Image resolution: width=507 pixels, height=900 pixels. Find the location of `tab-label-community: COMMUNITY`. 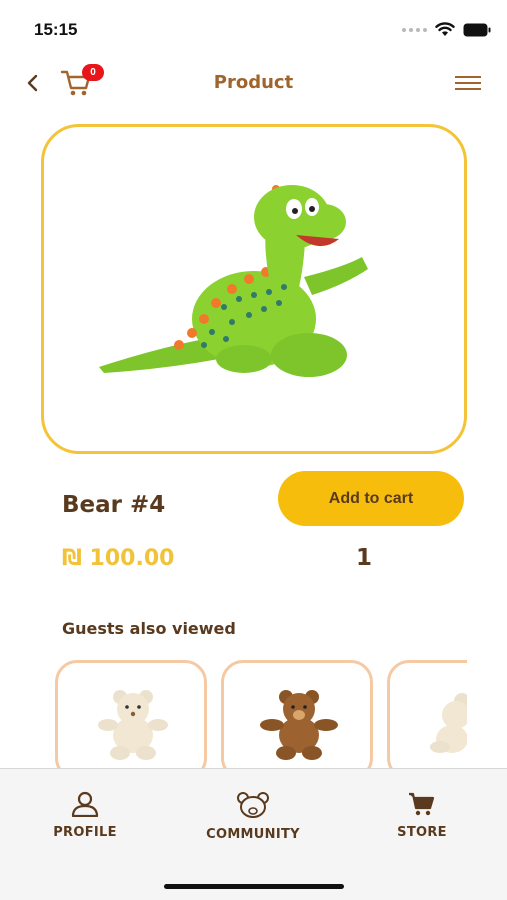

tab-label-community: COMMUNITY is located at coordinates (253, 834).